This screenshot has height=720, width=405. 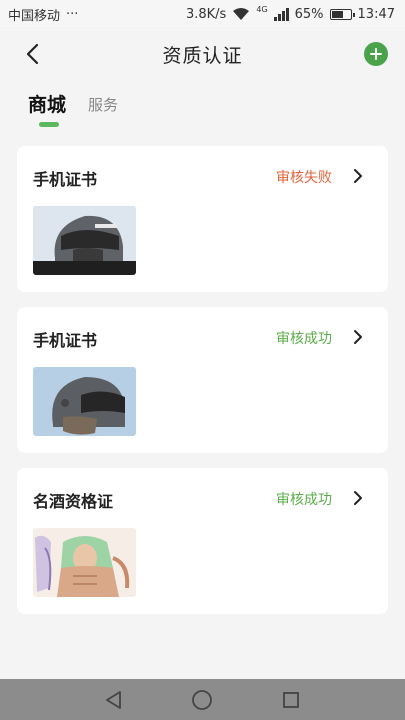 What do you see at coordinates (281, 14) in the screenshot?
I see `signal-icon` at bounding box center [281, 14].